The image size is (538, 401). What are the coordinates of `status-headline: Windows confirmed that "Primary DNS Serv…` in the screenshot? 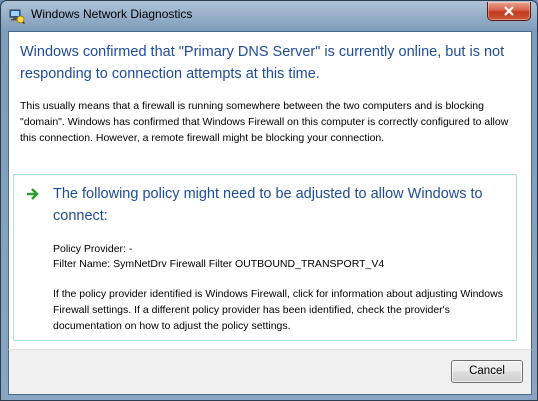 It's located at (262, 63).